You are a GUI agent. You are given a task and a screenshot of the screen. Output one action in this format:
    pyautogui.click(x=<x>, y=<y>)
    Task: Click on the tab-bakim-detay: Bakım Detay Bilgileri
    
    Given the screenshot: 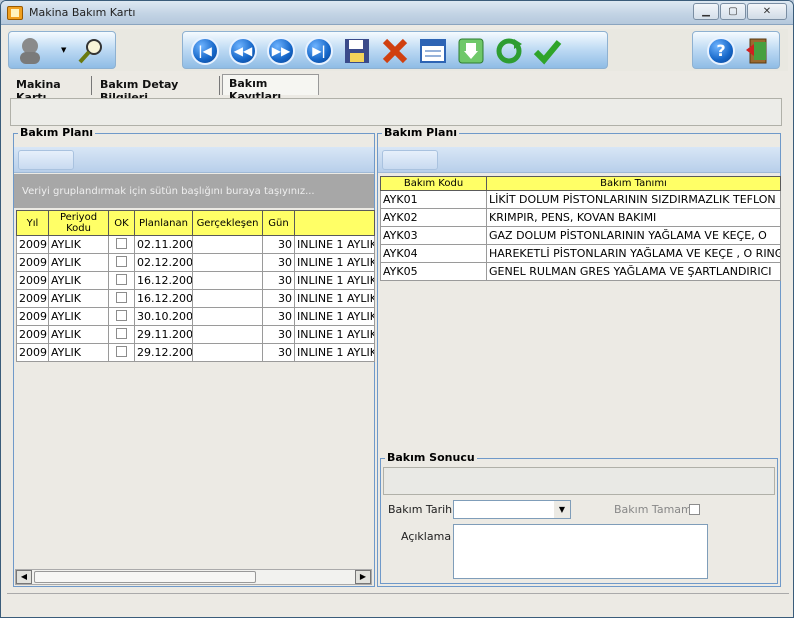 What is the action you would take?
    pyautogui.click(x=157, y=90)
    